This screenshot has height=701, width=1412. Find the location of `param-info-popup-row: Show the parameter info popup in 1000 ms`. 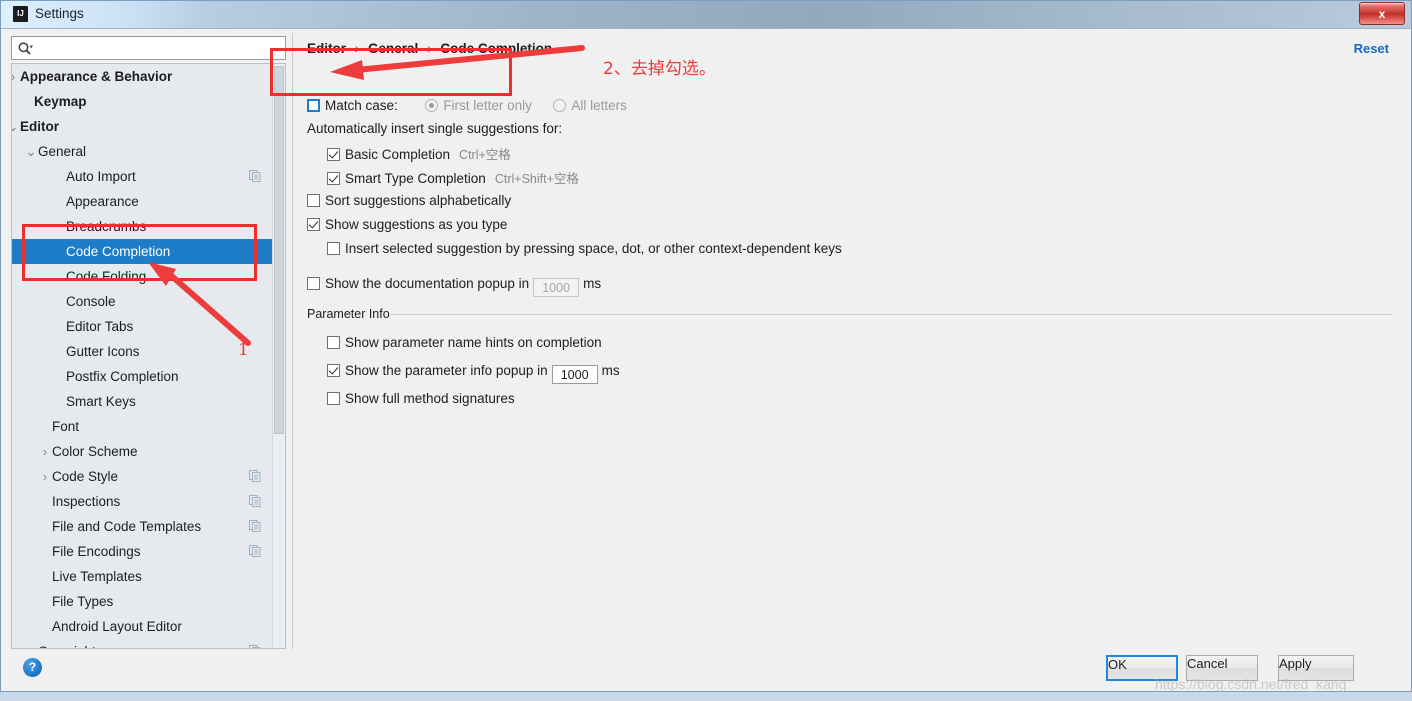

param-info-popup-row: Show the parameter info popup in 1000 ms is located at coordinates (473, 373).